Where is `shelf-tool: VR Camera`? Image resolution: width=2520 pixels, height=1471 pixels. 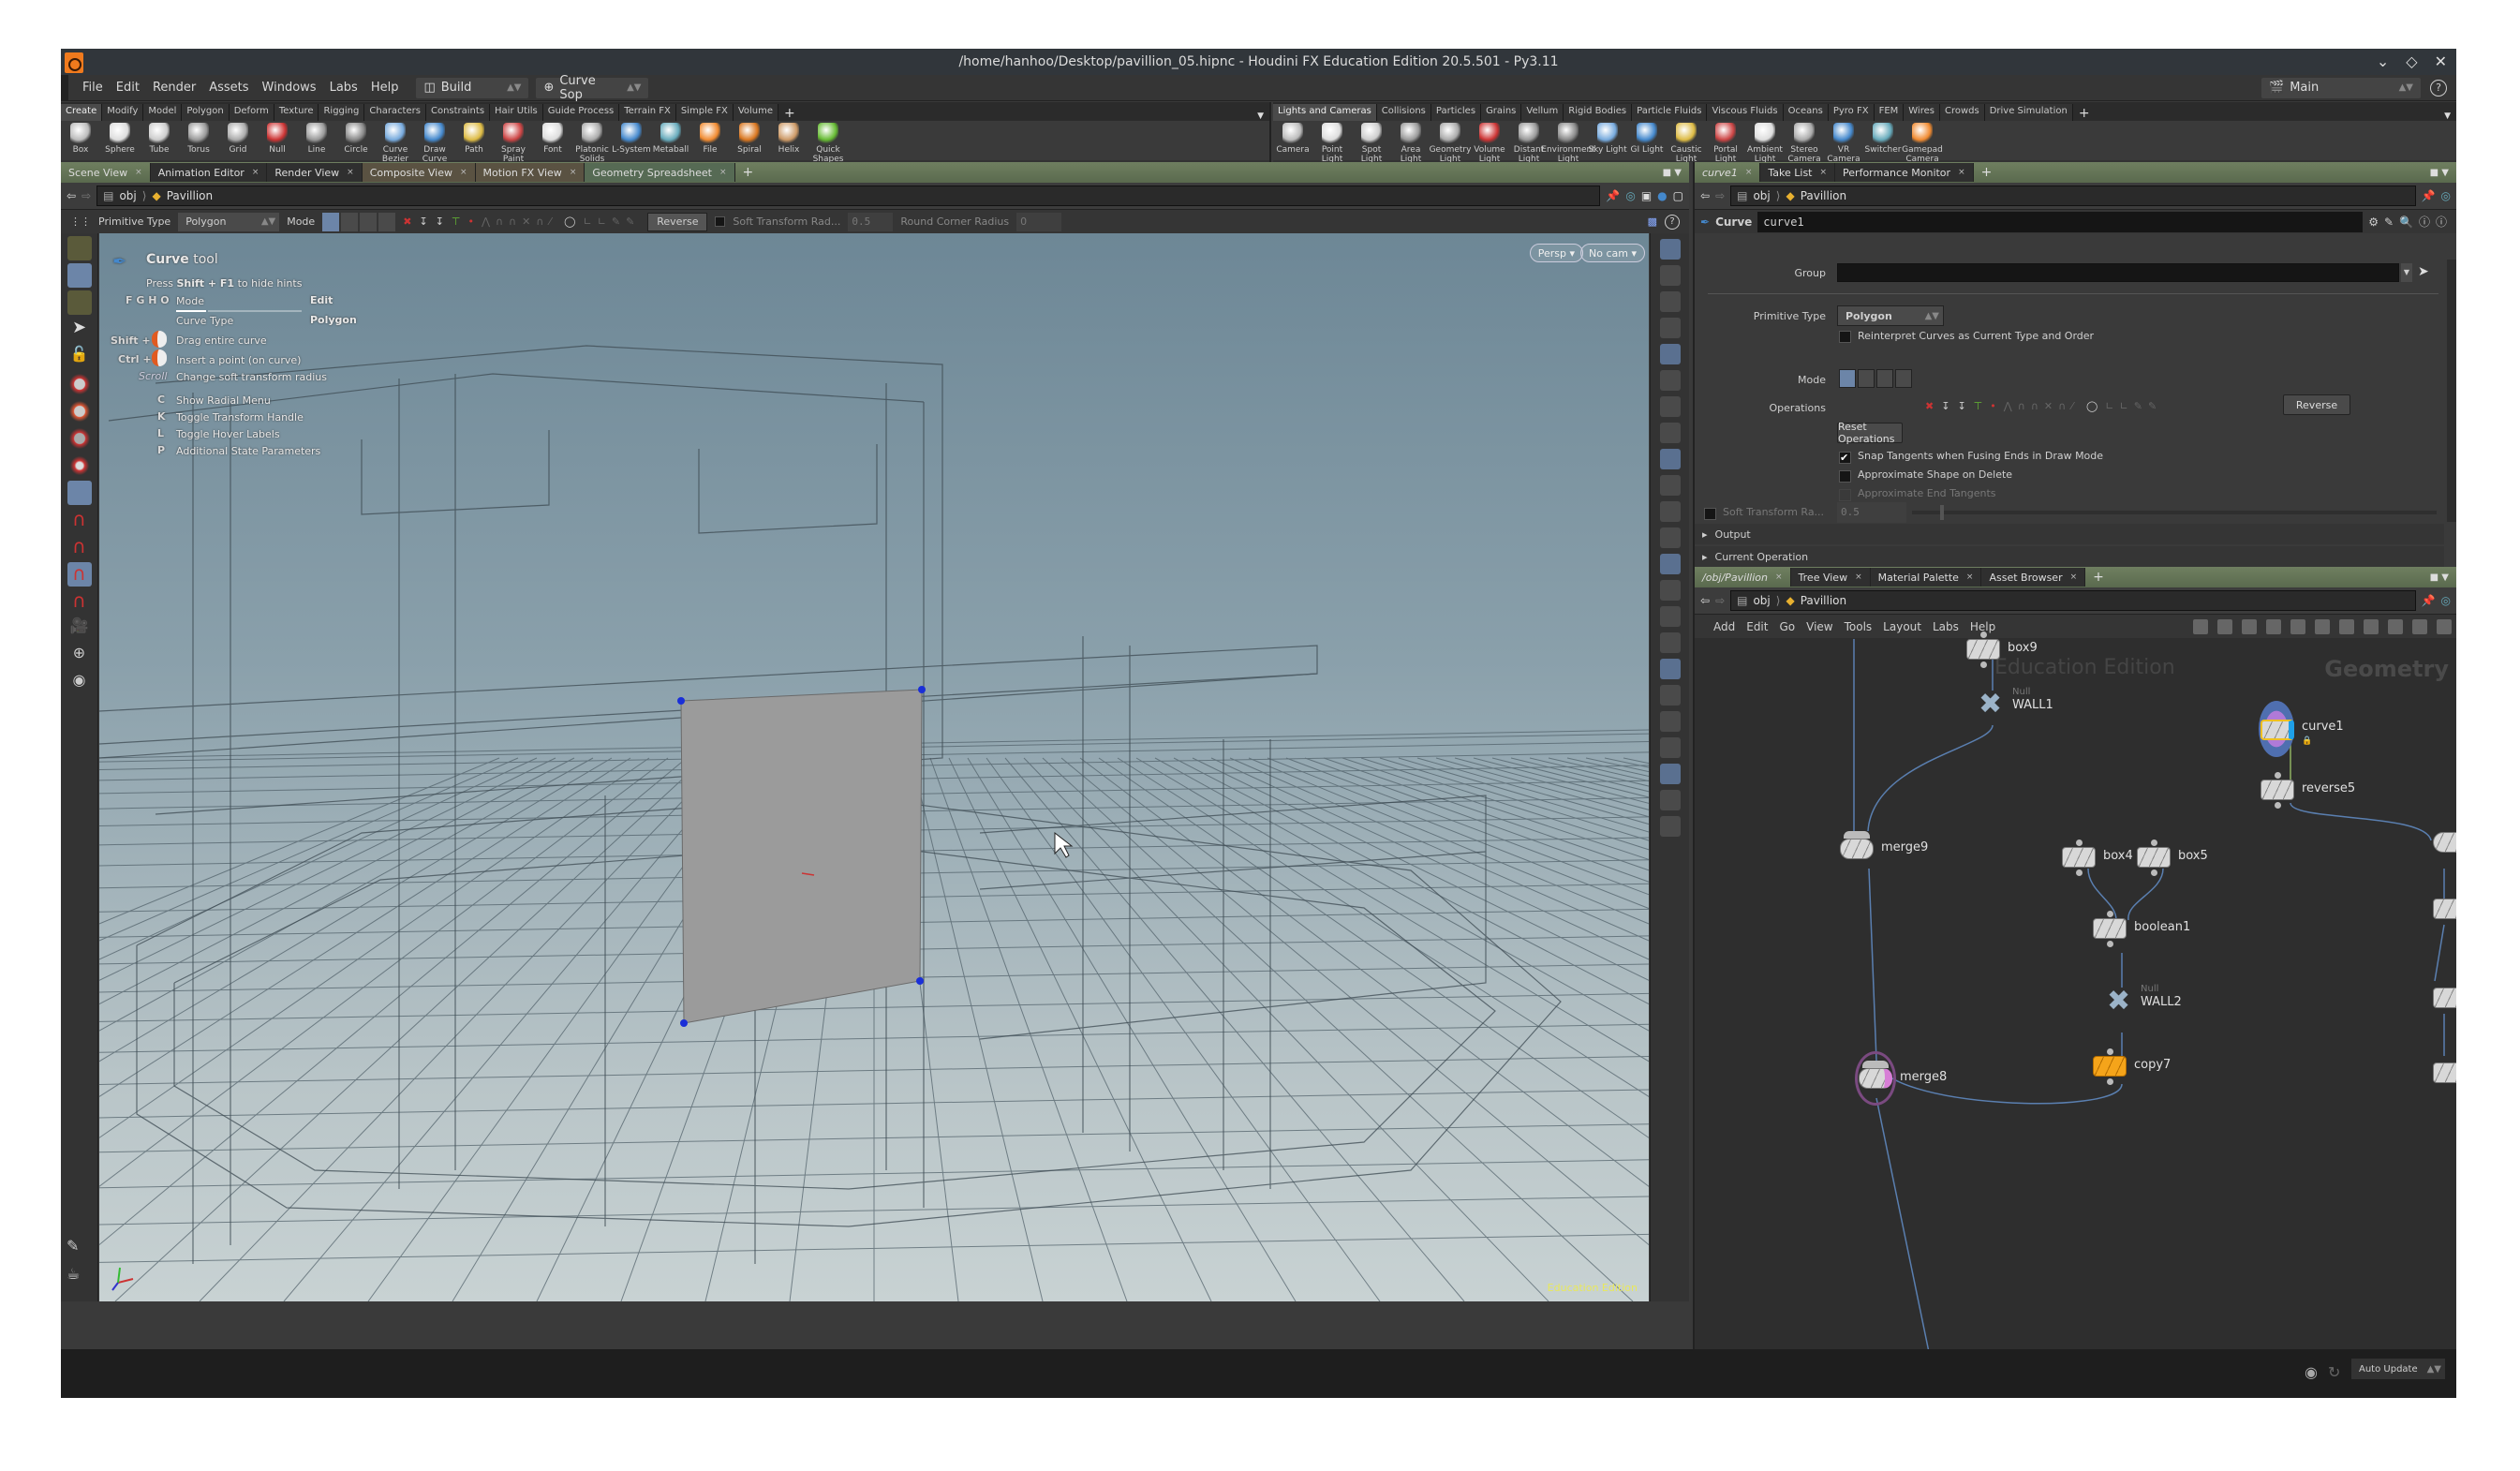 shelf-tool: VR Camera is located at coordinates (1843, 143).